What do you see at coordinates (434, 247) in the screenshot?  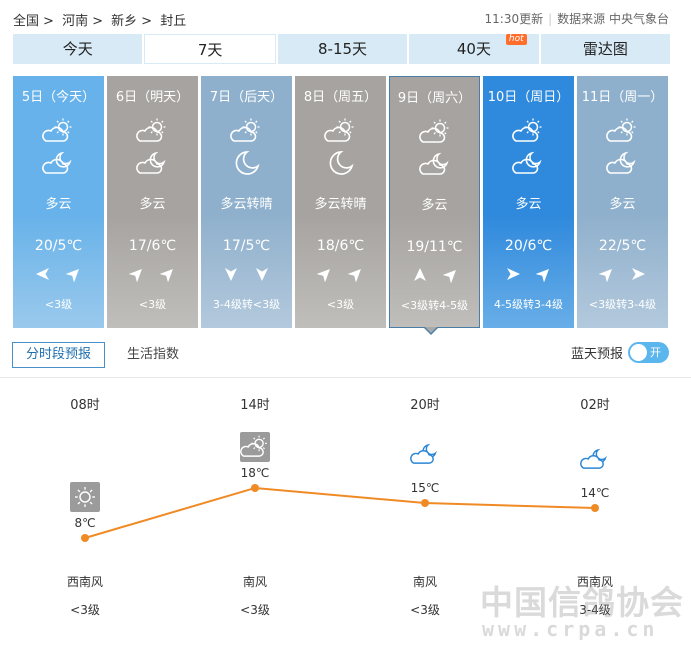 I see `day-temperature: 19/11℃` at bounding box center [434, 247].